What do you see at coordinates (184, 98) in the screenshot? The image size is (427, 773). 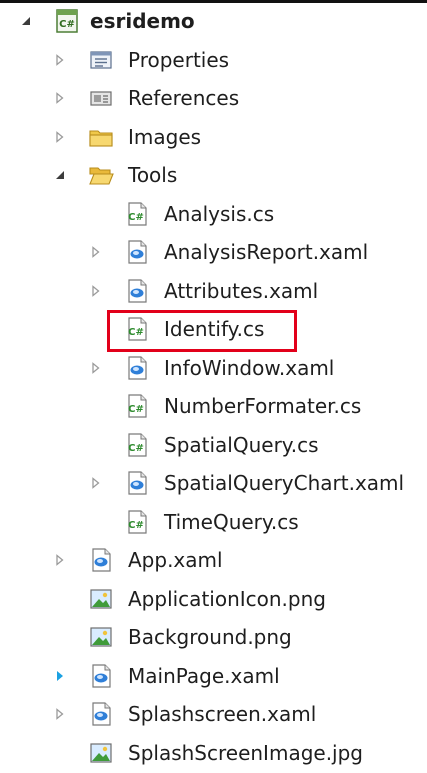 I see `tree-item-label: References` at bounding box center [184, 98].